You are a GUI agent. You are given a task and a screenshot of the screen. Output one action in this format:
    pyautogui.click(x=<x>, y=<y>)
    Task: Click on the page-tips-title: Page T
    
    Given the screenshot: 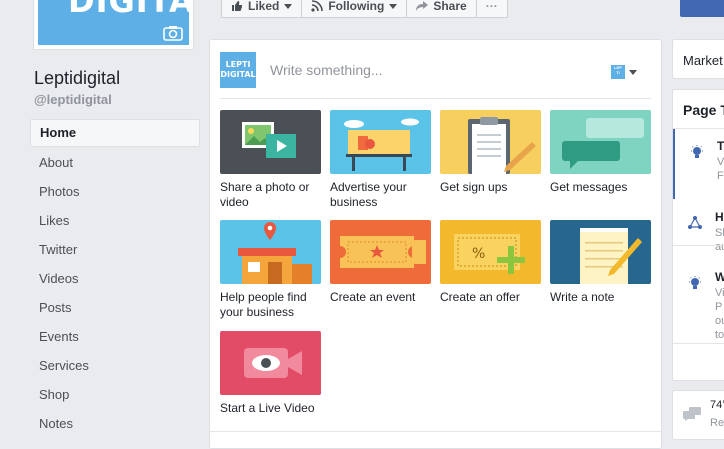 What is the action you would take?
    pyautogui.click(x=703, y=110)
    